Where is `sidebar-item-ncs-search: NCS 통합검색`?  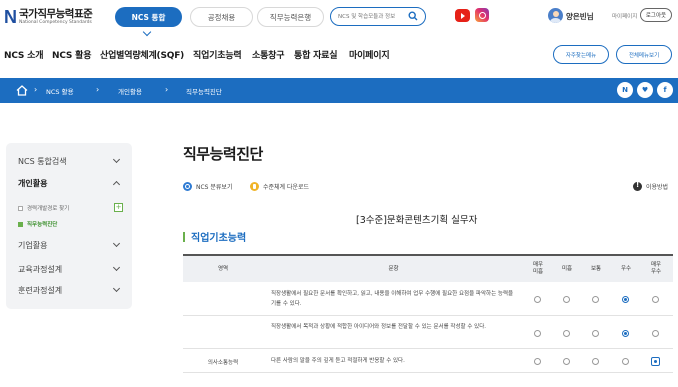 sidebar-item-ncs-search: NCS 통합검색 is located at coordinates (42, 161).